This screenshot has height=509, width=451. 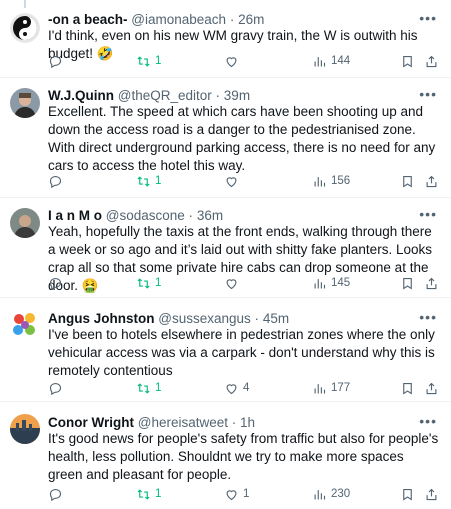 I want to click on like-button: 4, so click(x=236, y=388).